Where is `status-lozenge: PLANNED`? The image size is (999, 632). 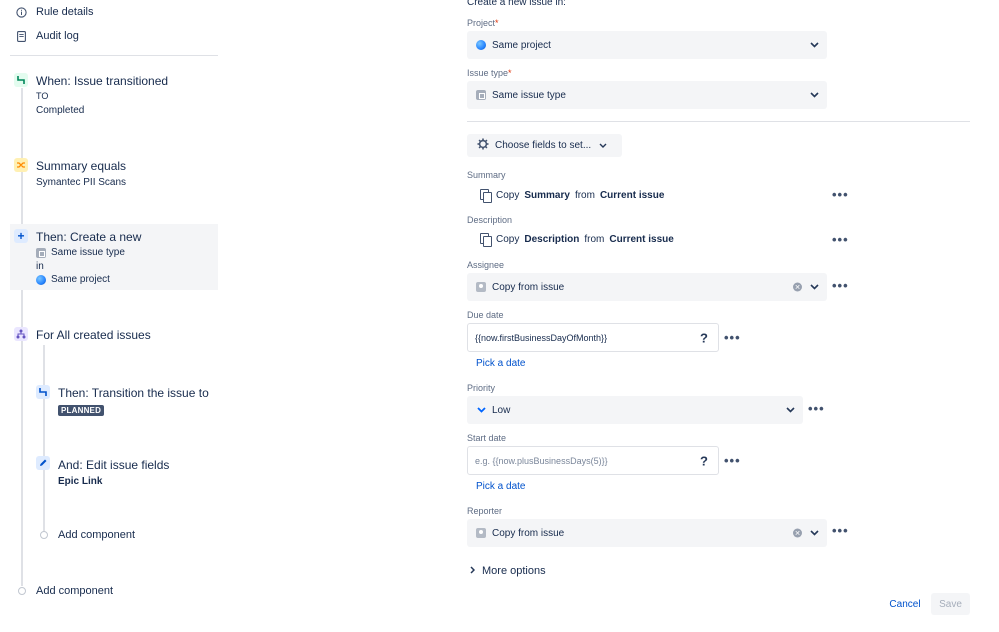 status-lozenge: PLANNED is located at coordinates (81, 410).